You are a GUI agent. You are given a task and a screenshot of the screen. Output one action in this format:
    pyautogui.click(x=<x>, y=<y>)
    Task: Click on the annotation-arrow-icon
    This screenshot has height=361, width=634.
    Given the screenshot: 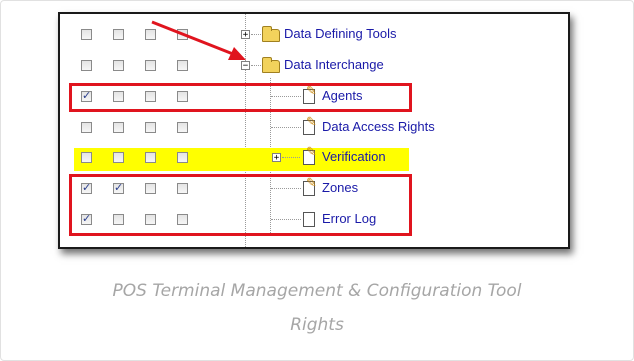 What is the action you would take?
    pyautogui.click(x=198, y=40)
    